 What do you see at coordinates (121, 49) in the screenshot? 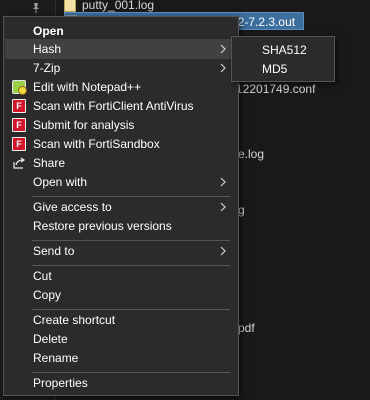
I see `menu-item-hash: Hash` at bounding box center [121, 49].